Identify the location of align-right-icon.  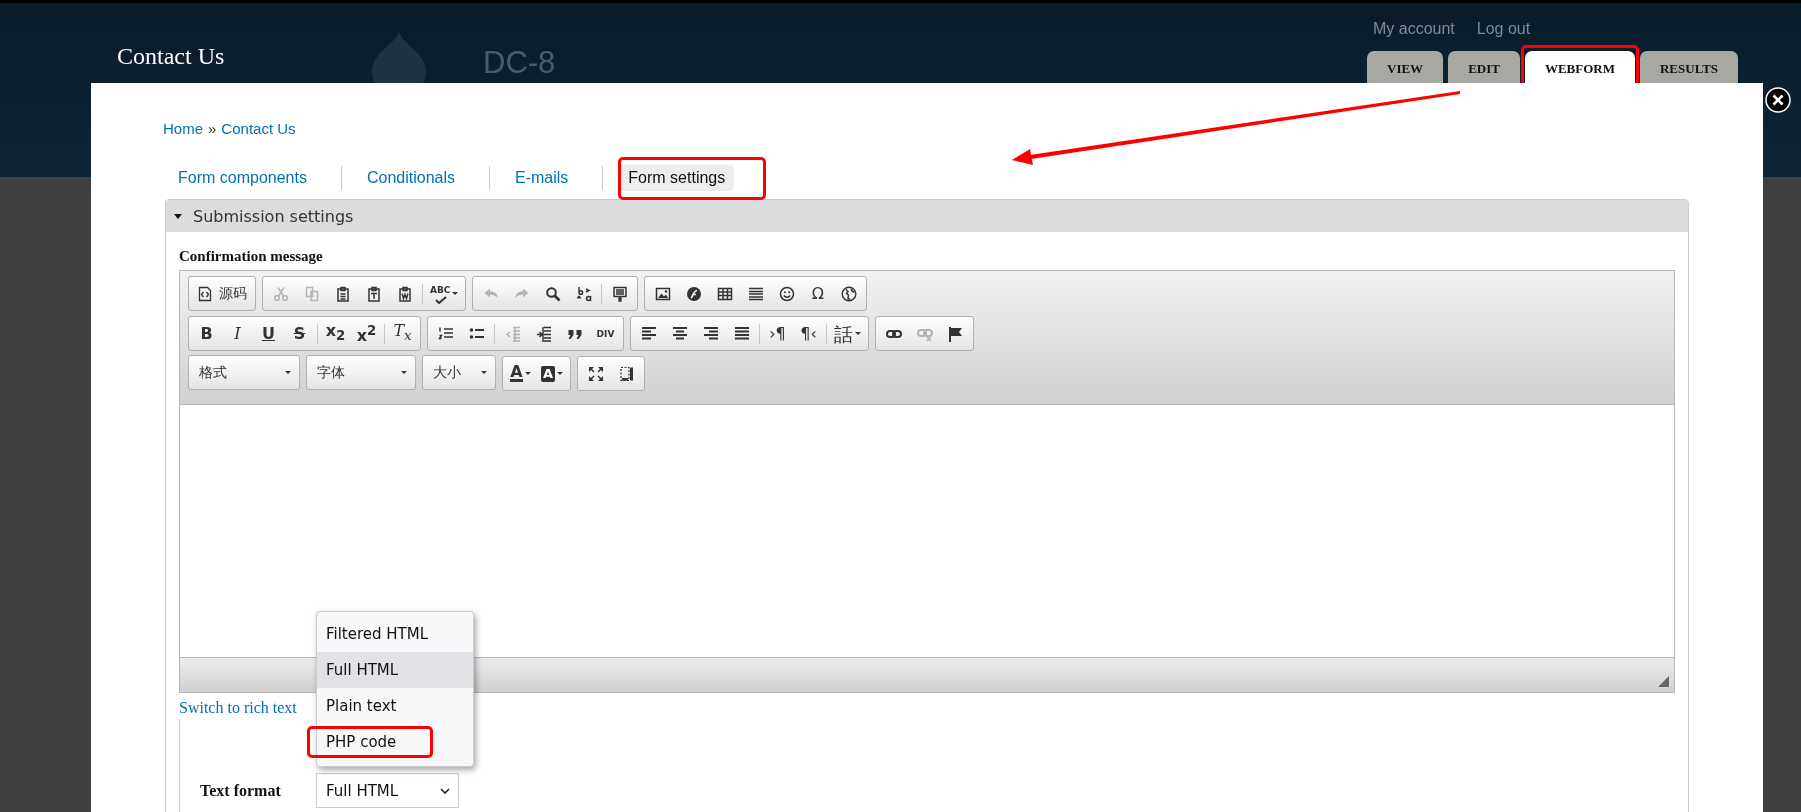
(710, 333).